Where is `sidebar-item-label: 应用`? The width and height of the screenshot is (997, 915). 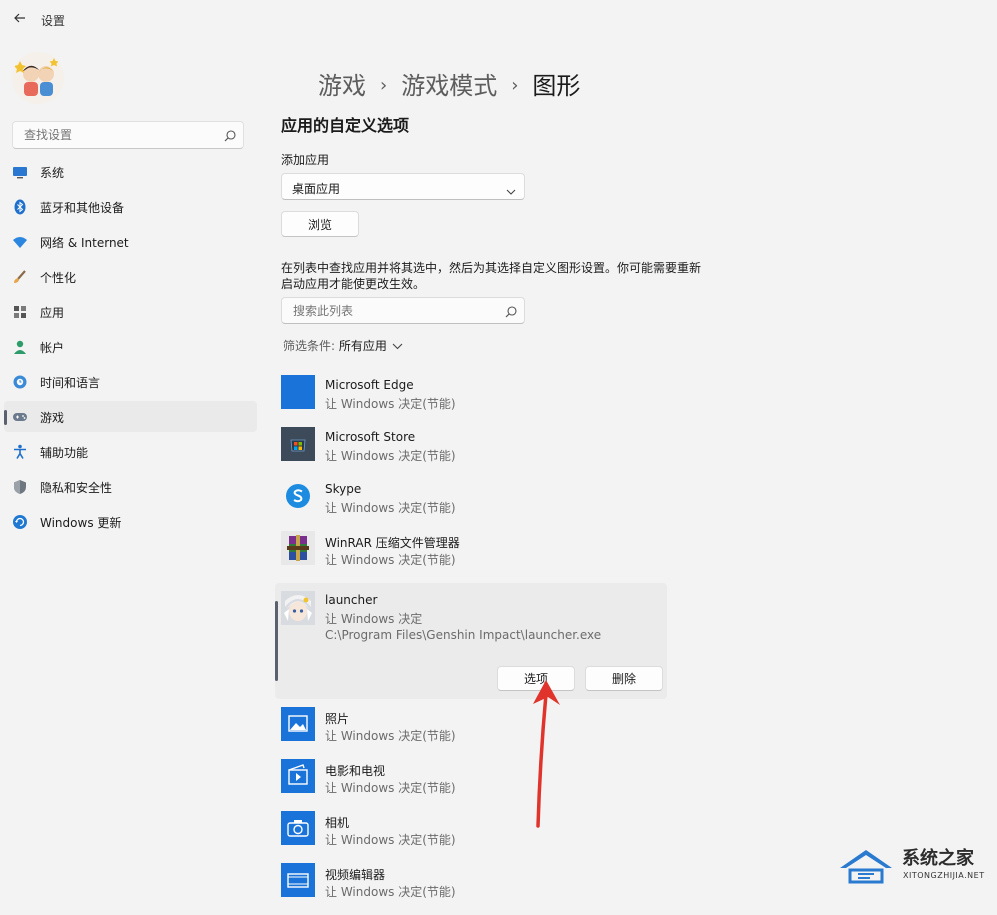 sidebar-item-label: 应用 is located at coordinates (52, 313).